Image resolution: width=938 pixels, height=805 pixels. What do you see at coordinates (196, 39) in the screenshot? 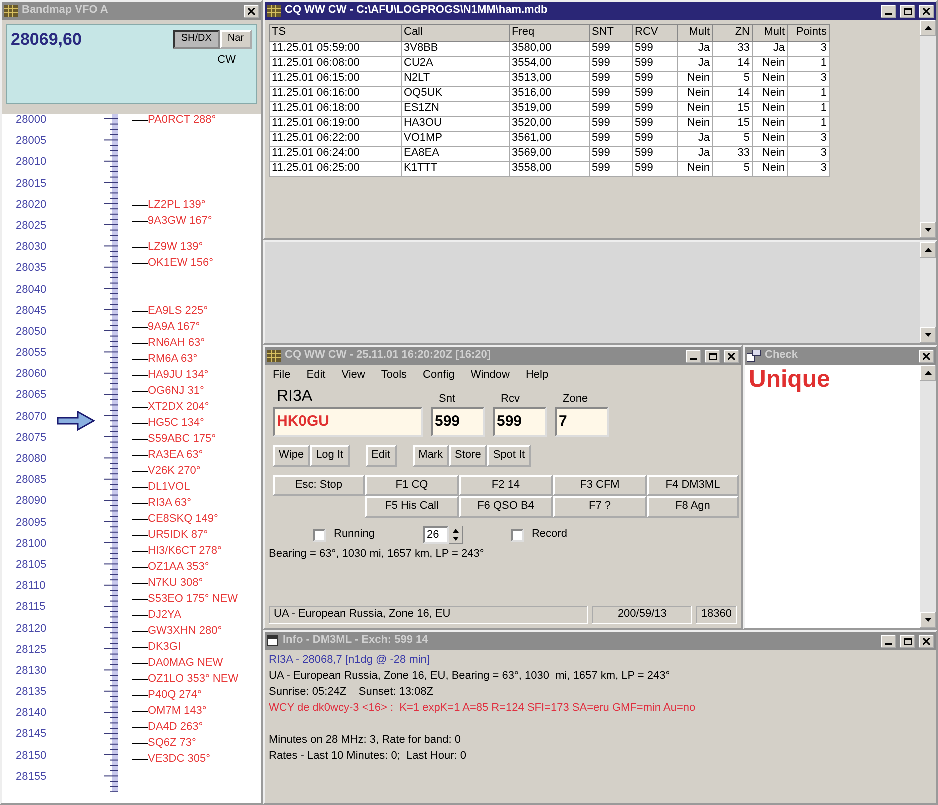
I see `mode-button: SH/DX` at bounding box center [196, 39].